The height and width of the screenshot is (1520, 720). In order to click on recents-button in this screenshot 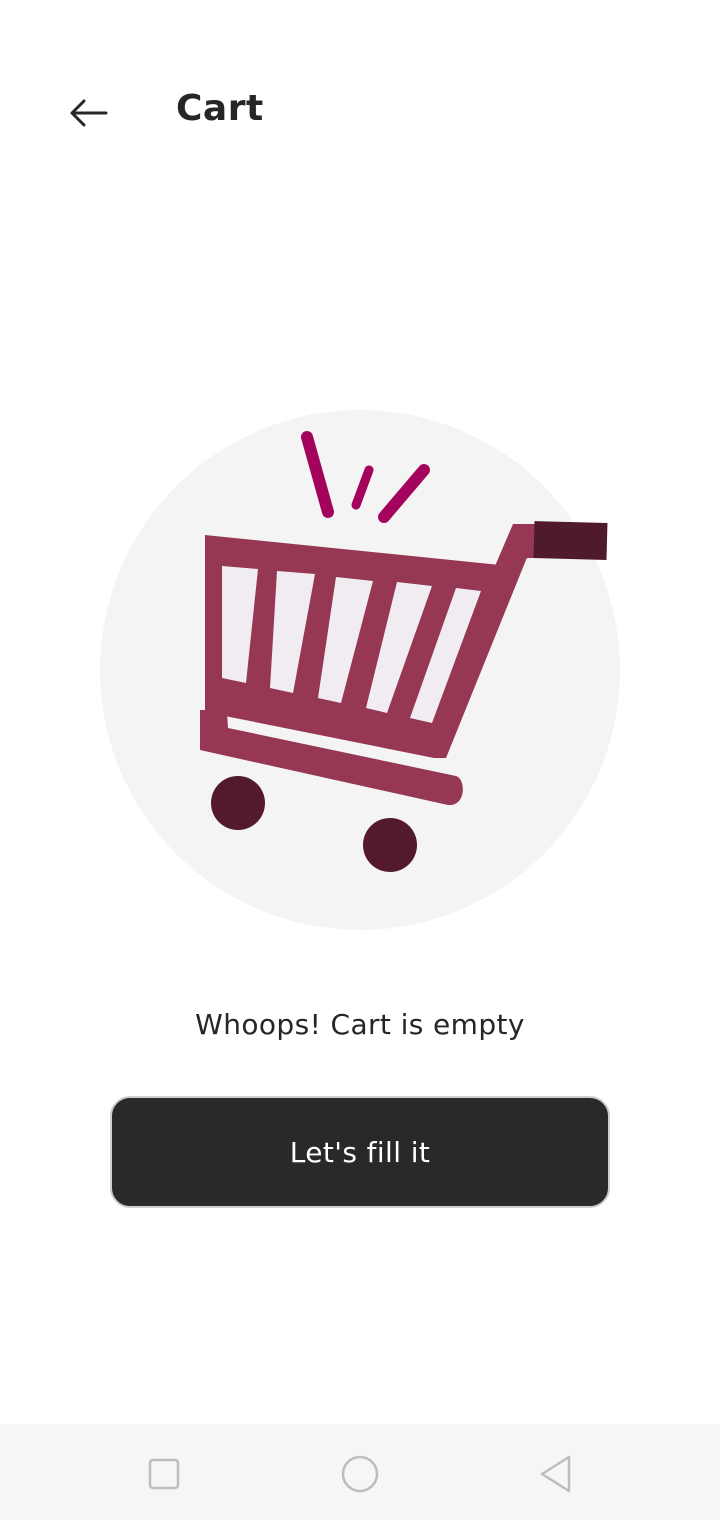, I will do `click(164, 1474)`.